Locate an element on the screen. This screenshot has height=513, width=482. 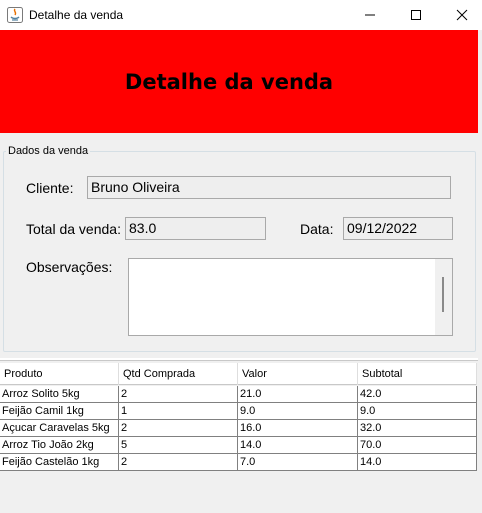
table-row: Arroz Tio João 2kg 5 14.0 70.0 is located at coordinates (238, 445).